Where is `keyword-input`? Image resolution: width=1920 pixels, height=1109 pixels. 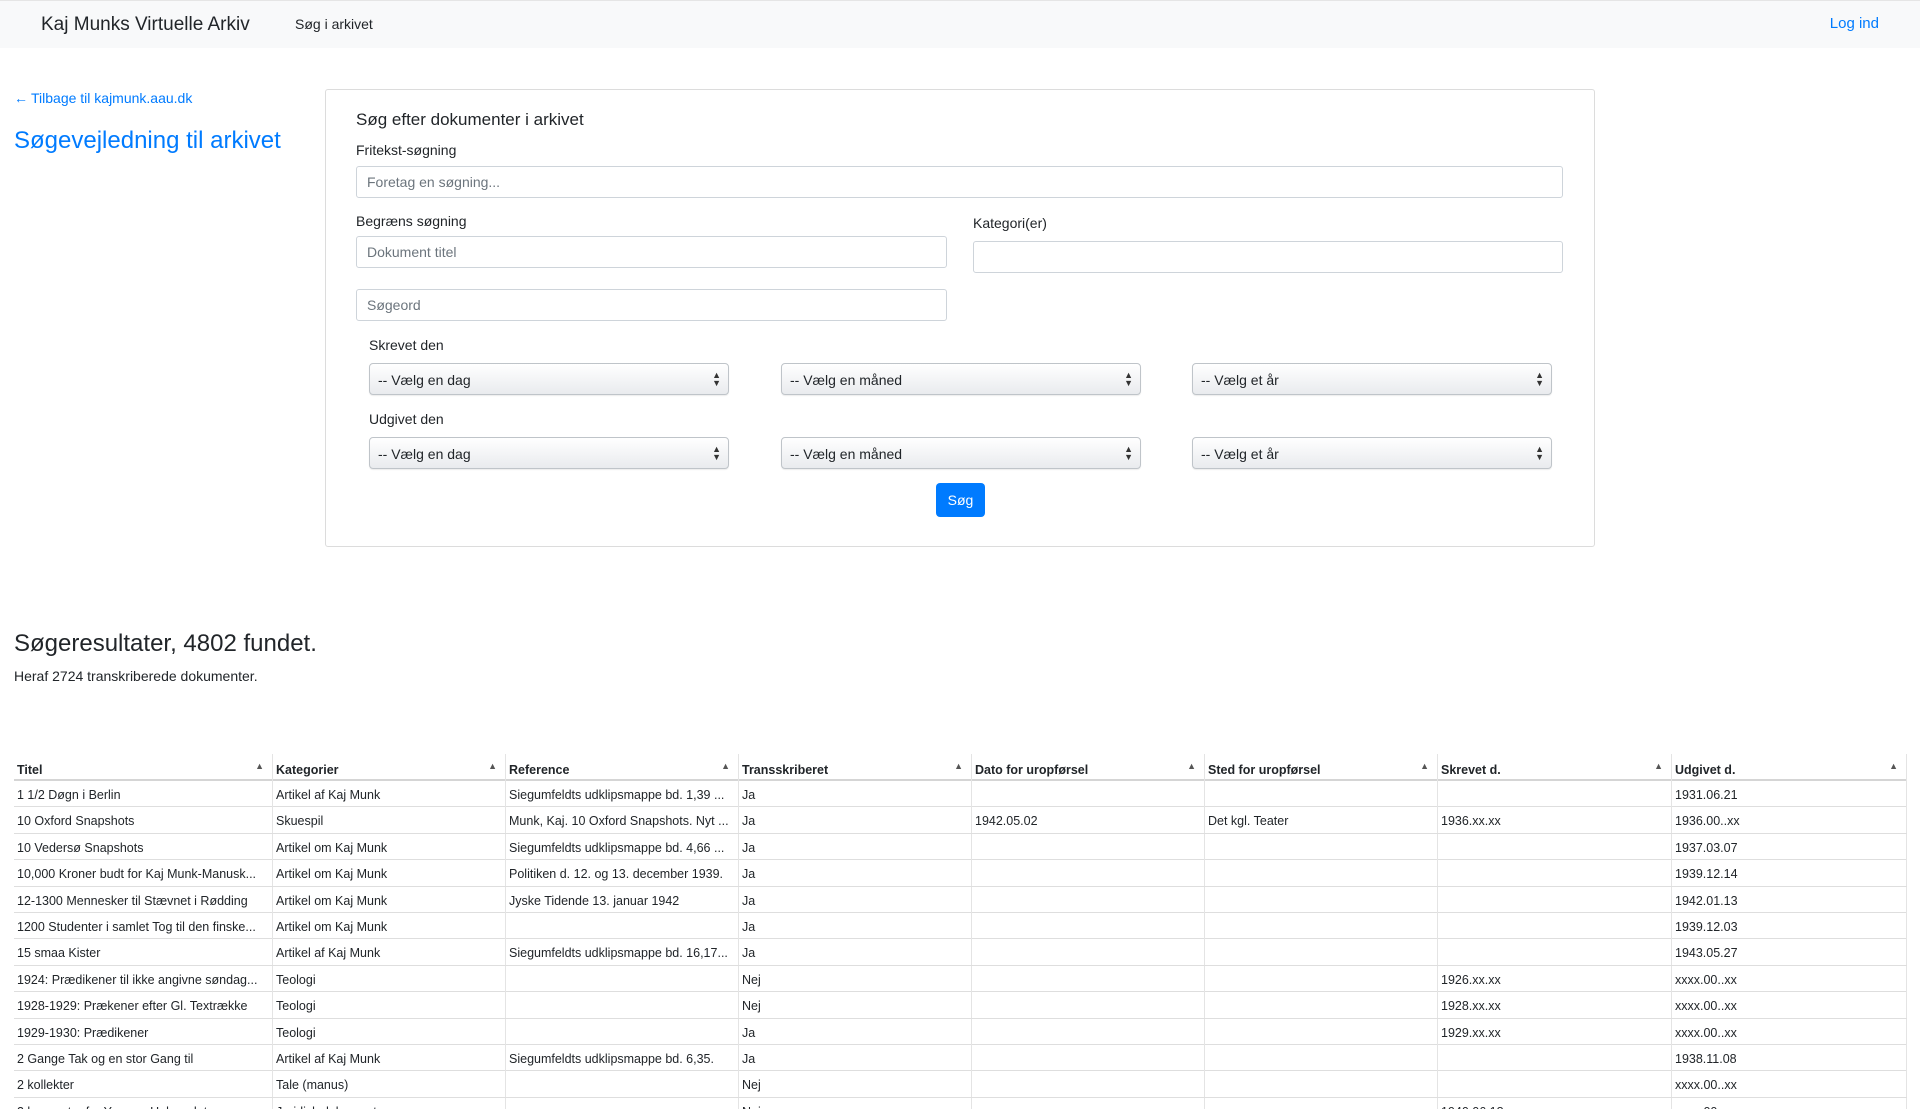 keyword-input is located at coordinates (651, 305).